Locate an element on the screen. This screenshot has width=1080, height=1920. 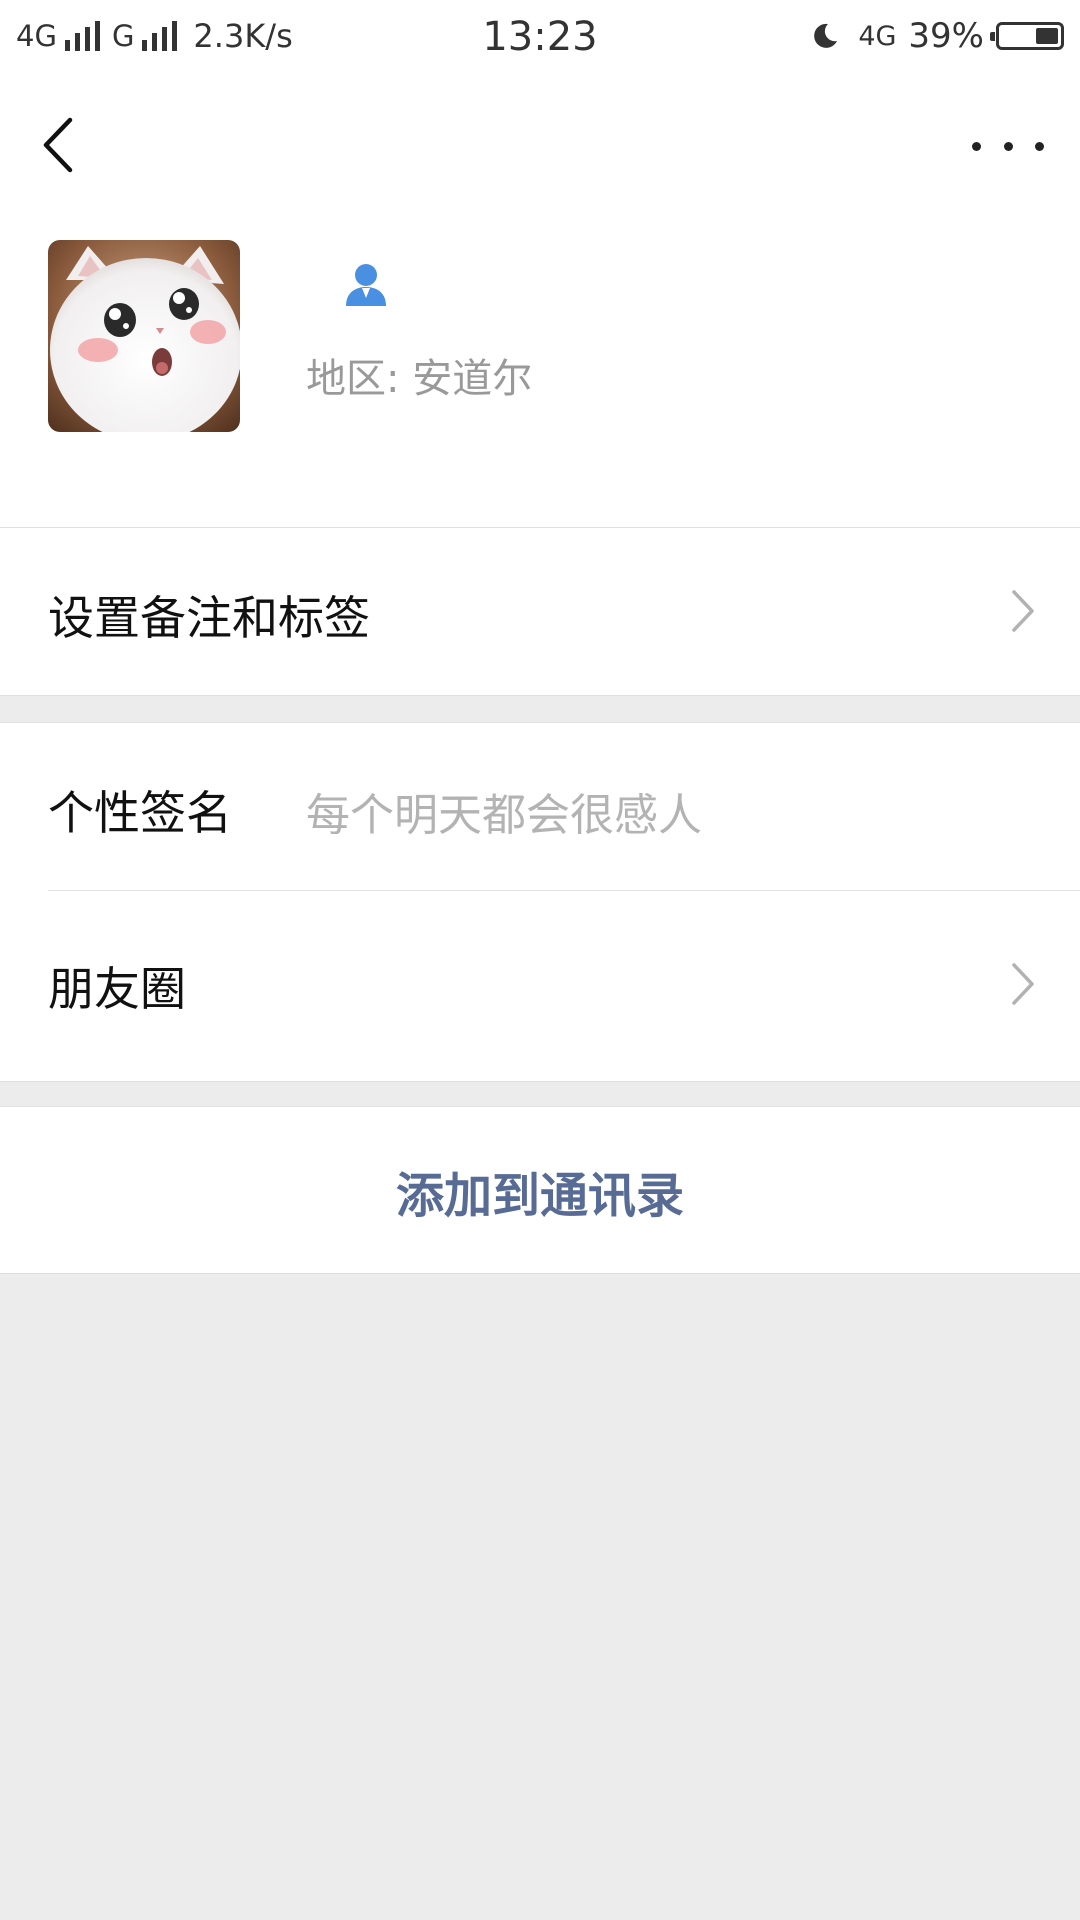
set-remark-row: 设置备注和标签 is located at coordinates (540, 612).